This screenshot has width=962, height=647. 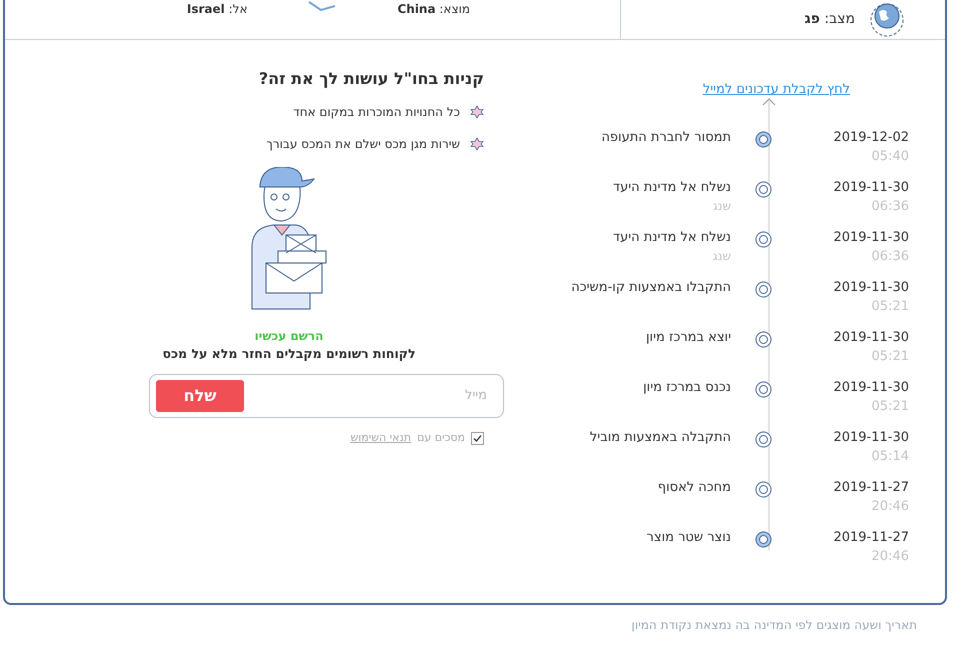 What do you see at coordinates (890, 157) in the screenshot?
I see `event-time: 05:40` at bounding box center [890, 157].